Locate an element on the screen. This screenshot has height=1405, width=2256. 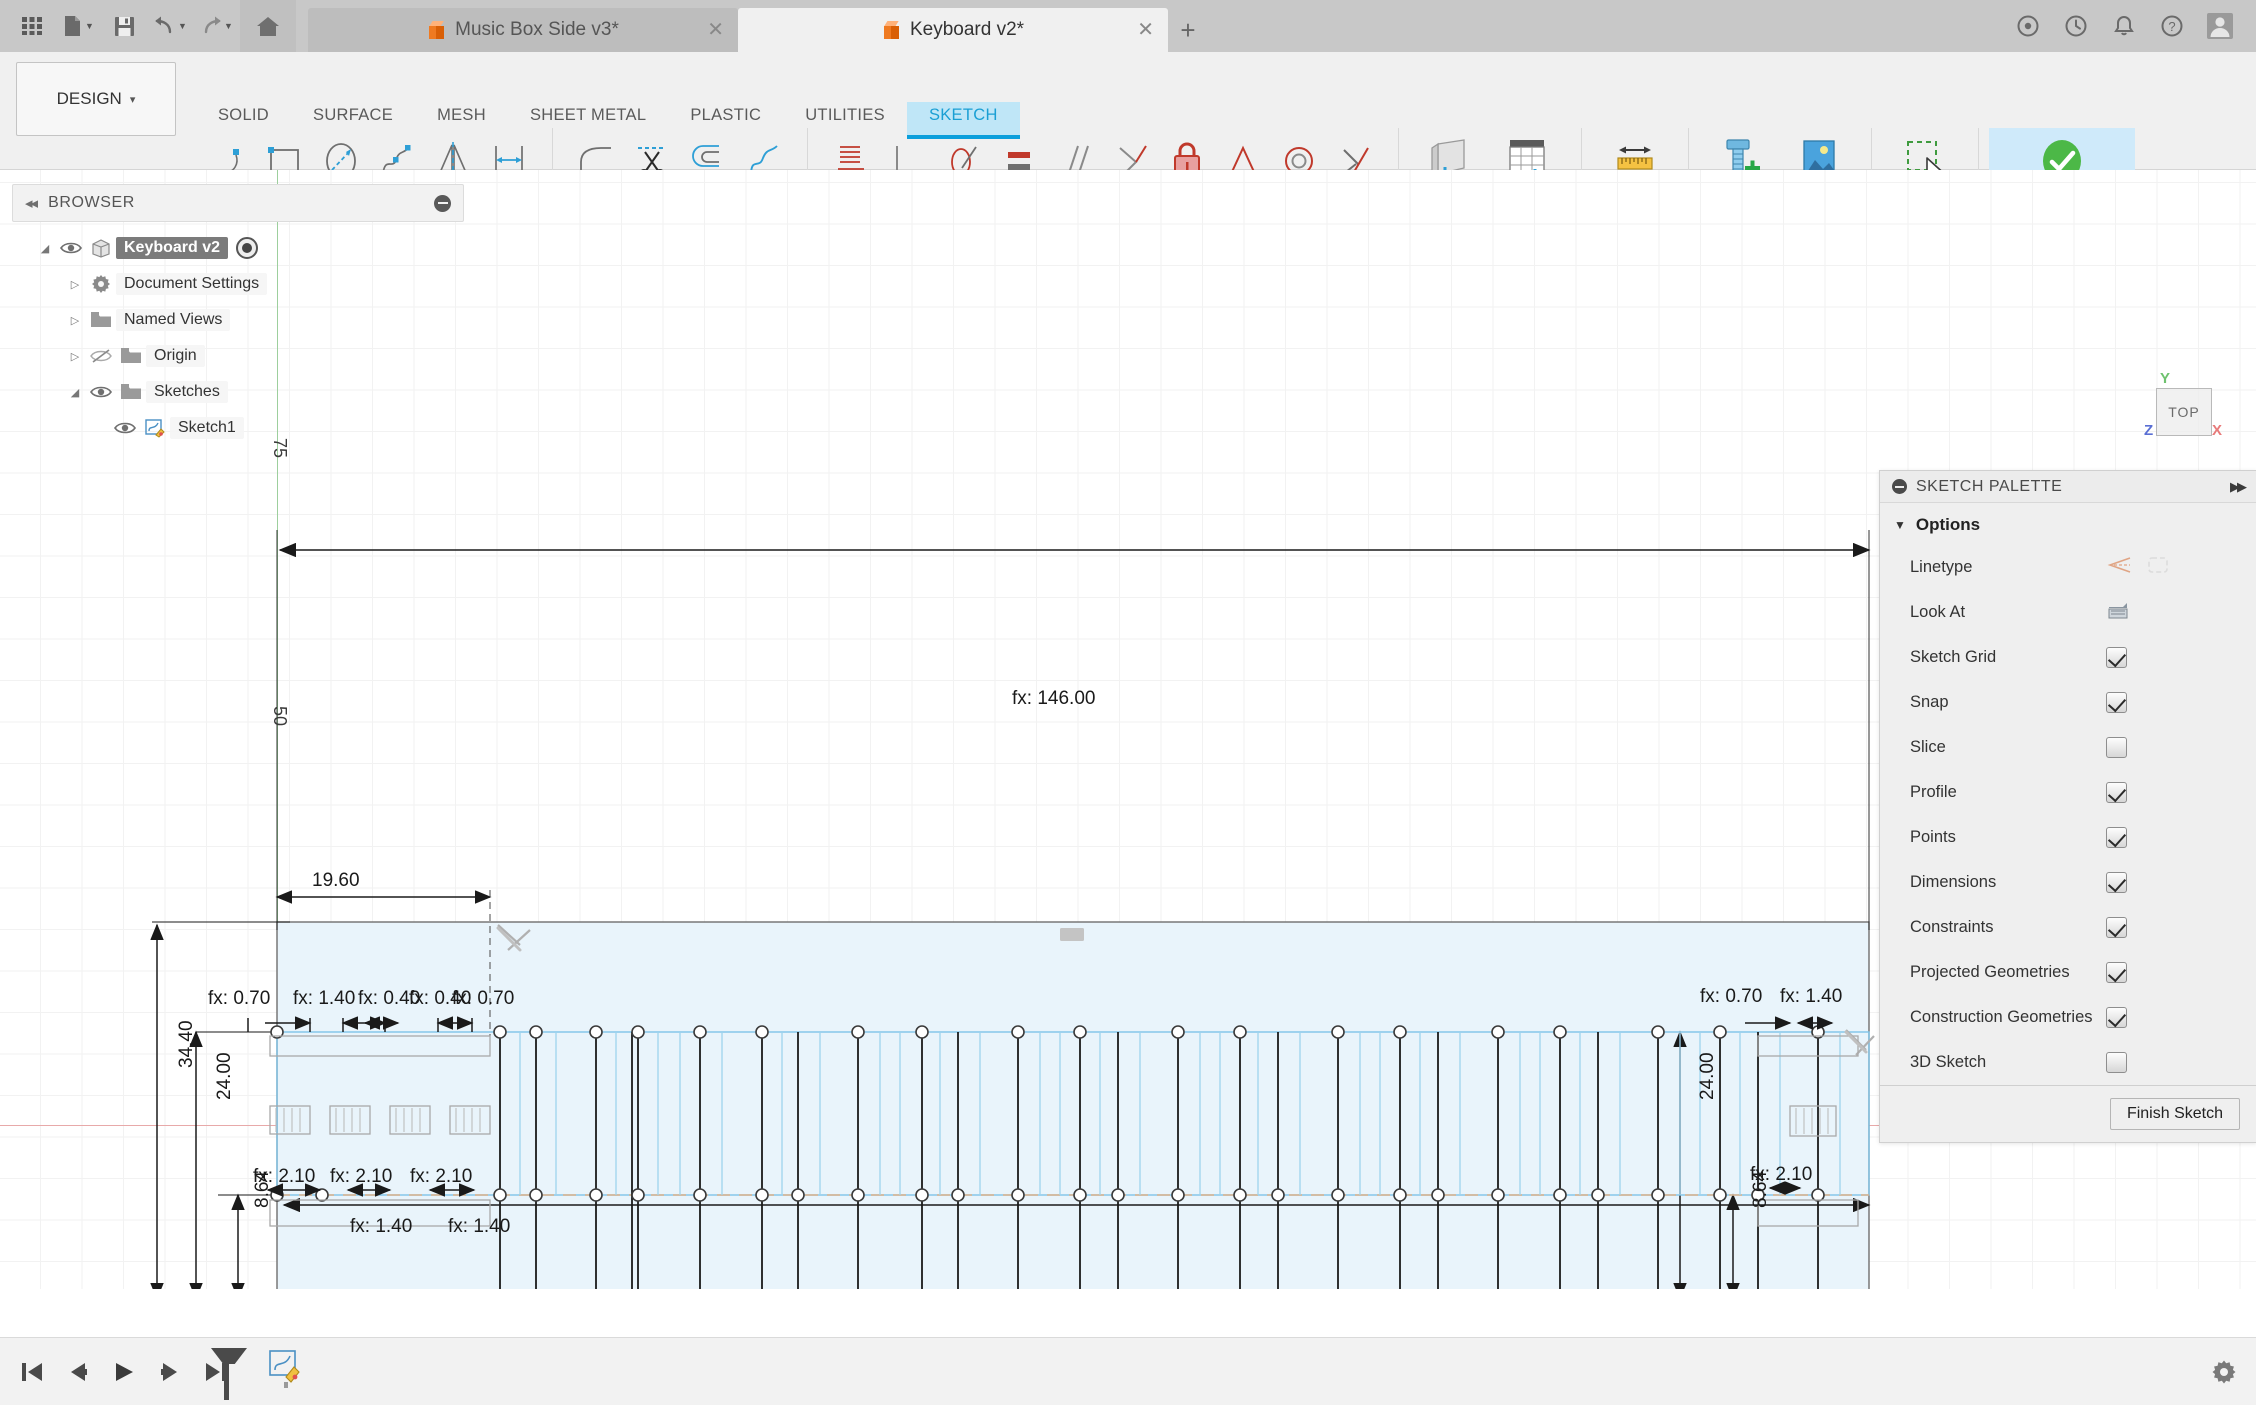
dimension-height-2400-right: 24.00 is located at coordinates (1708, 1076).